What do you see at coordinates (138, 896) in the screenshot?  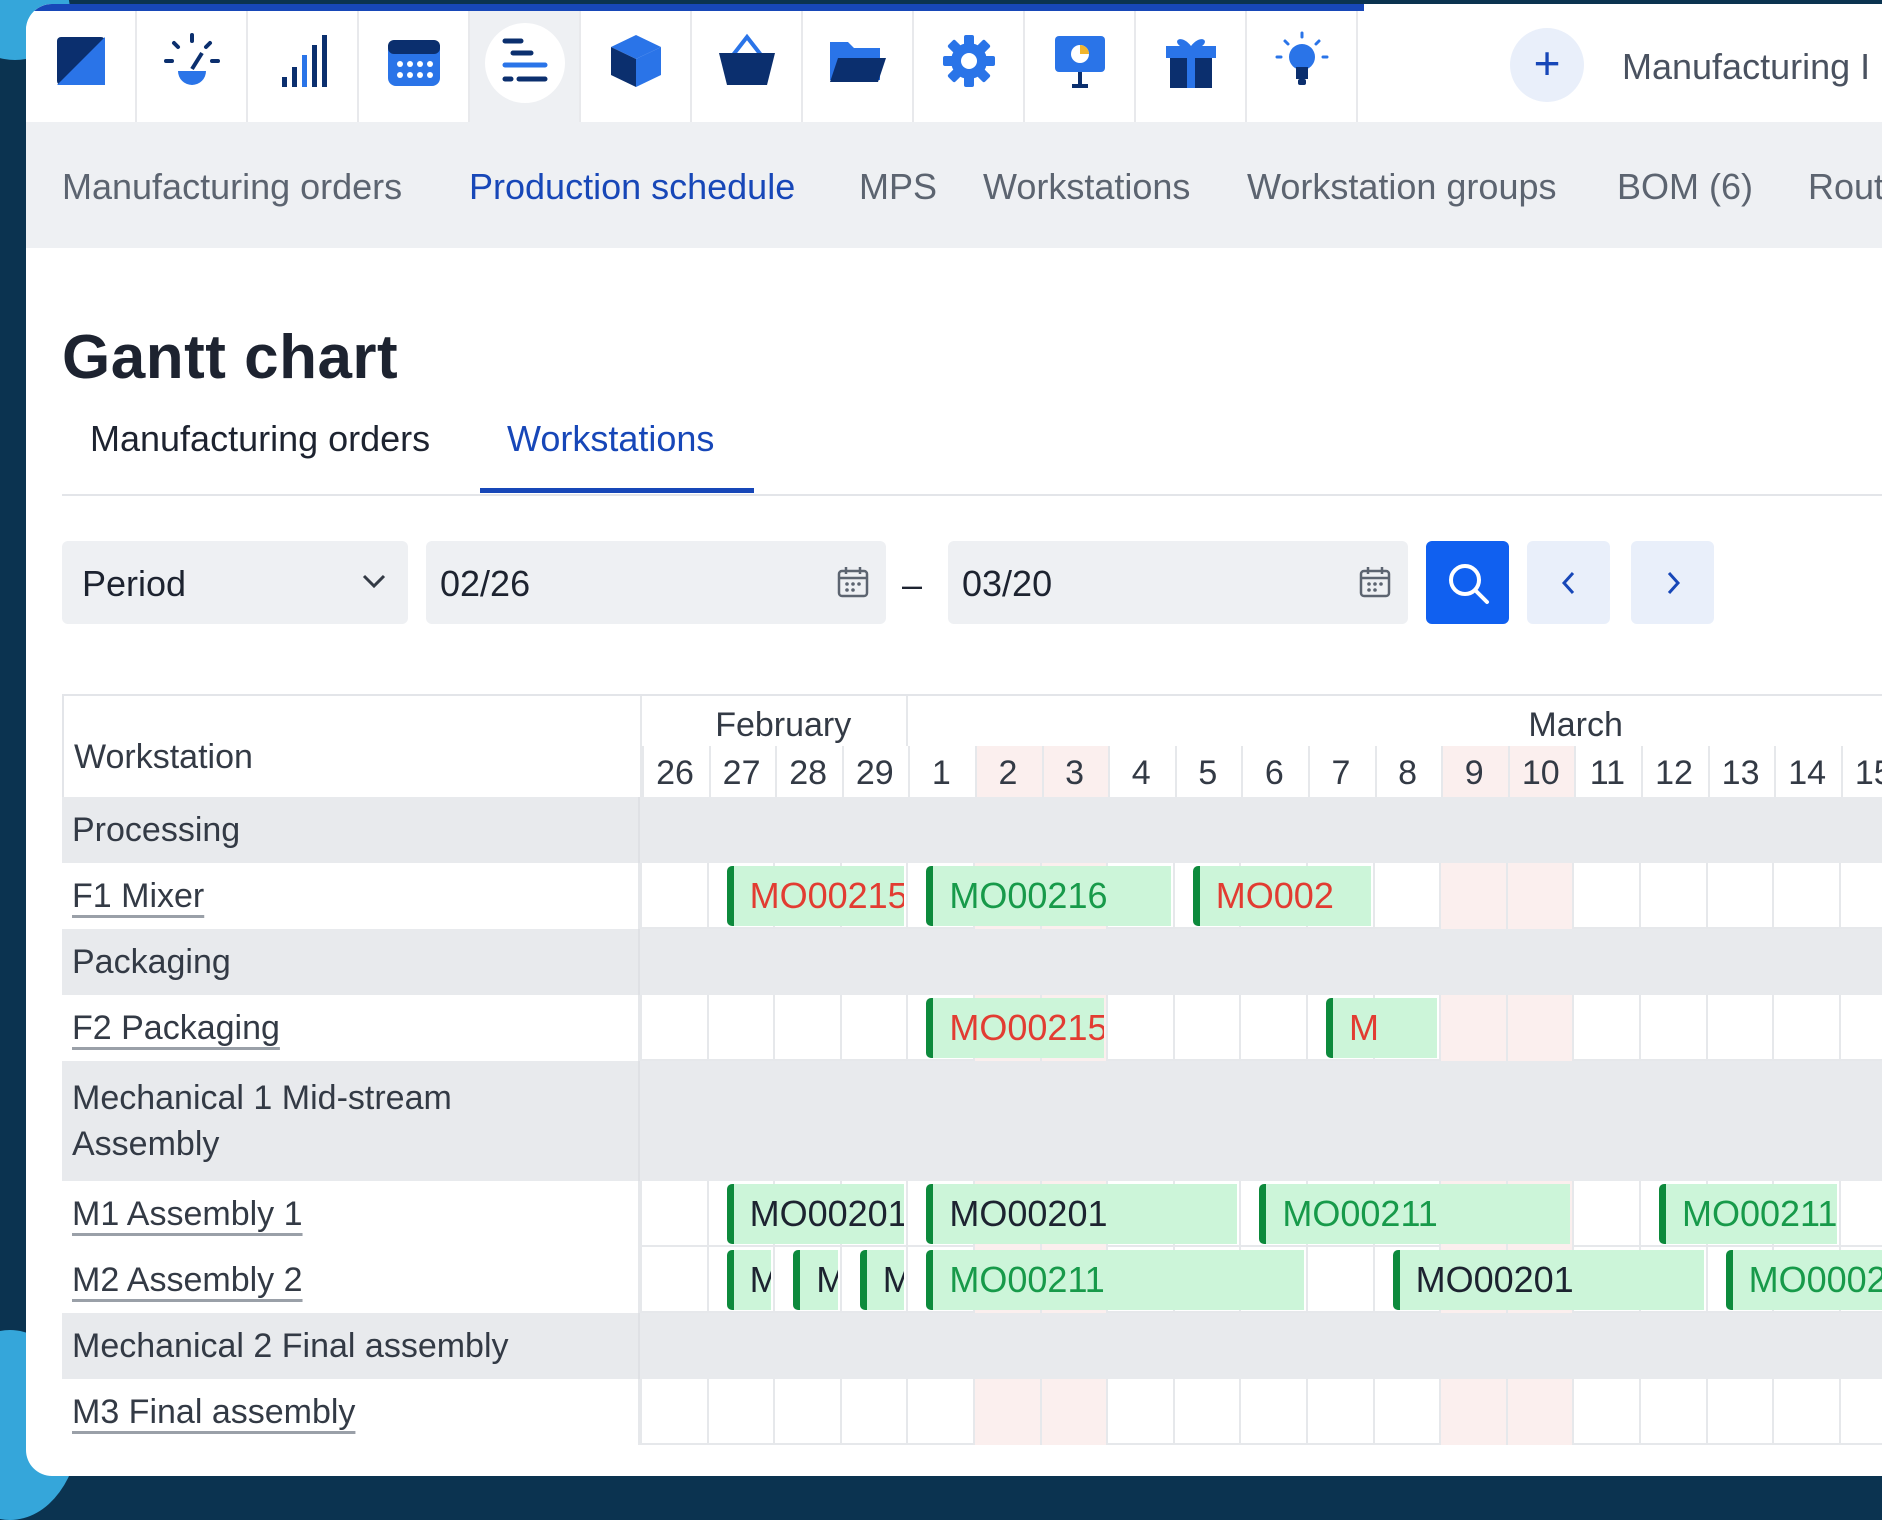 I see `workstation-link: F1 Mixer` at bounding box center [138, 896].